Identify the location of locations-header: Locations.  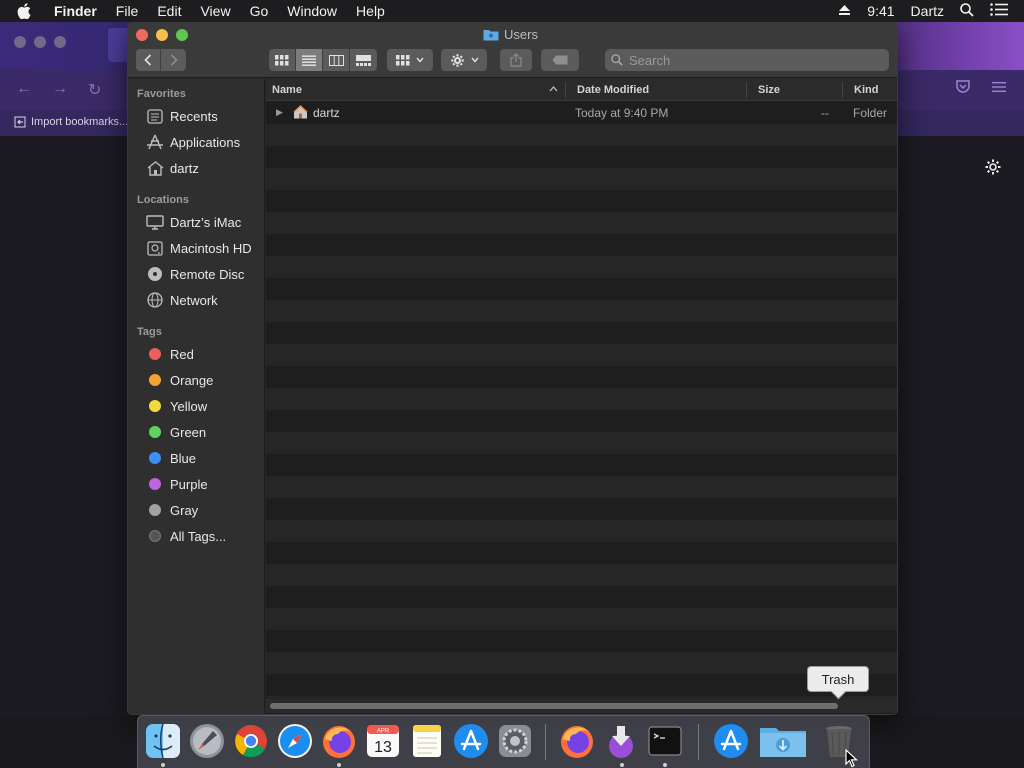
(163, 200).